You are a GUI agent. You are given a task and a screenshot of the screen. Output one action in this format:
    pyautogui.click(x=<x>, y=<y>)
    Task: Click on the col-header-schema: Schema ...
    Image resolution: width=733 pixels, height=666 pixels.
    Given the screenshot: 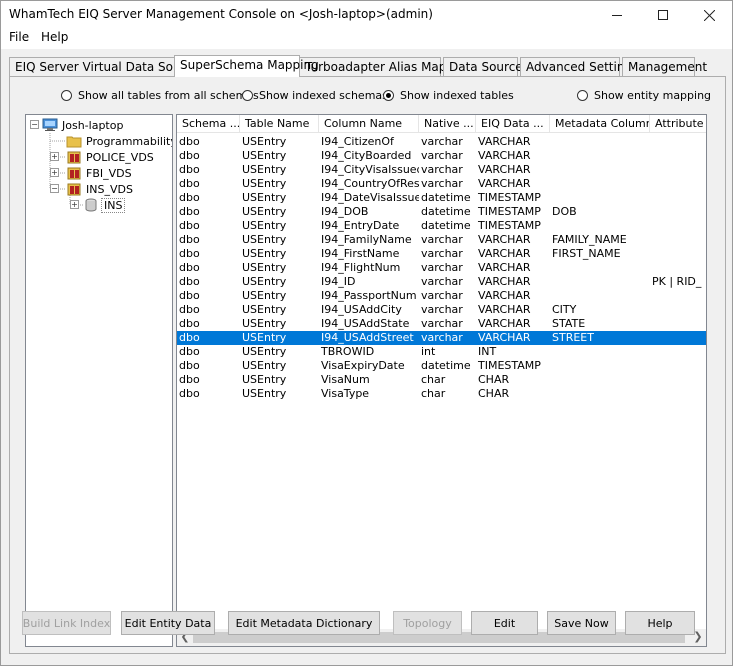 What is the action you would take?
    pyautogui.click(x=208, y=124)
    